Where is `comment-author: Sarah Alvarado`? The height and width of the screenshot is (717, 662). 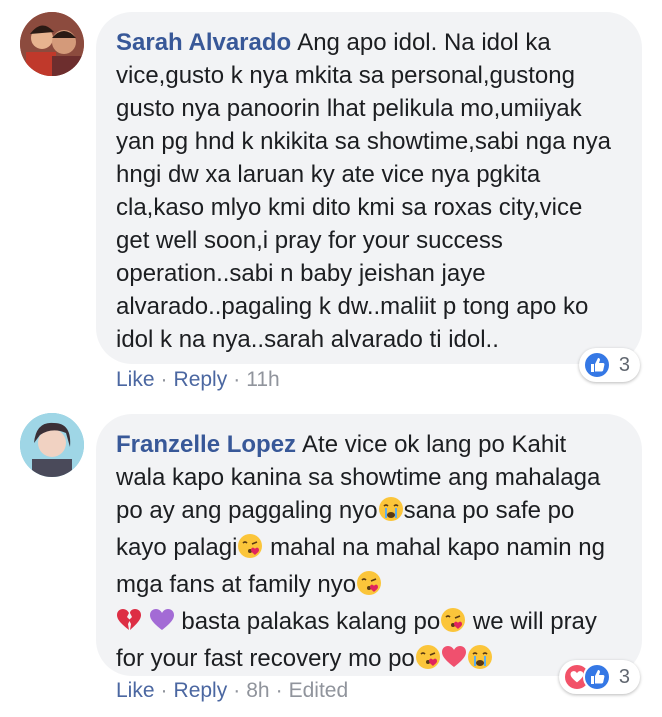
comment-author: Sarah Alvarado is located at coordinates (203, 42).